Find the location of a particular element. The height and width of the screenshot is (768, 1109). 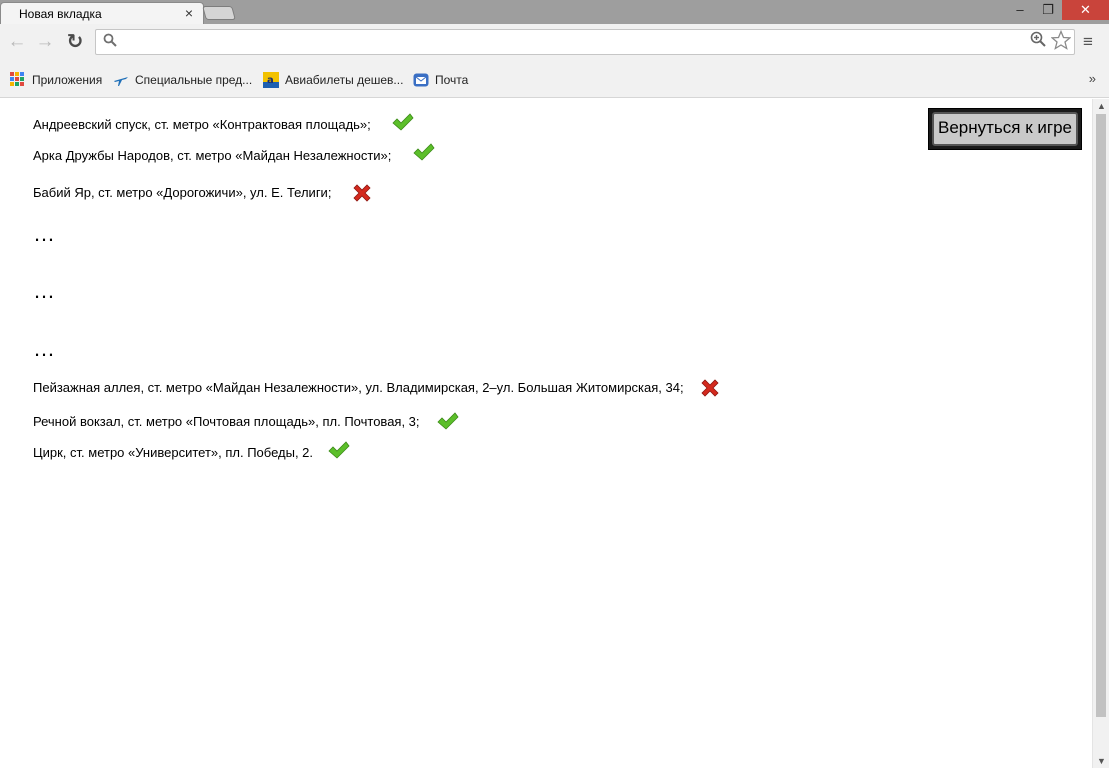

browser-toolbar: ← → ↻ ≡ is located at coordinates (554, 42).